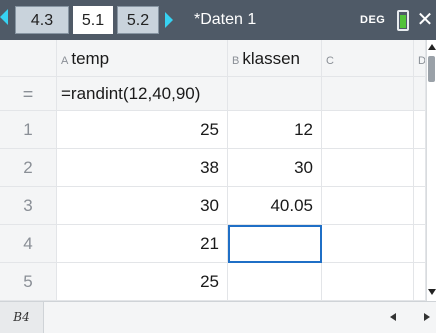 Image resolution: width=436 pixels, height=333 pixels. What do you see at coordinates (131, 93) in the screenshot?
I see `column-formula: =randint(12,40,90)` at bounding box center [131, 93].